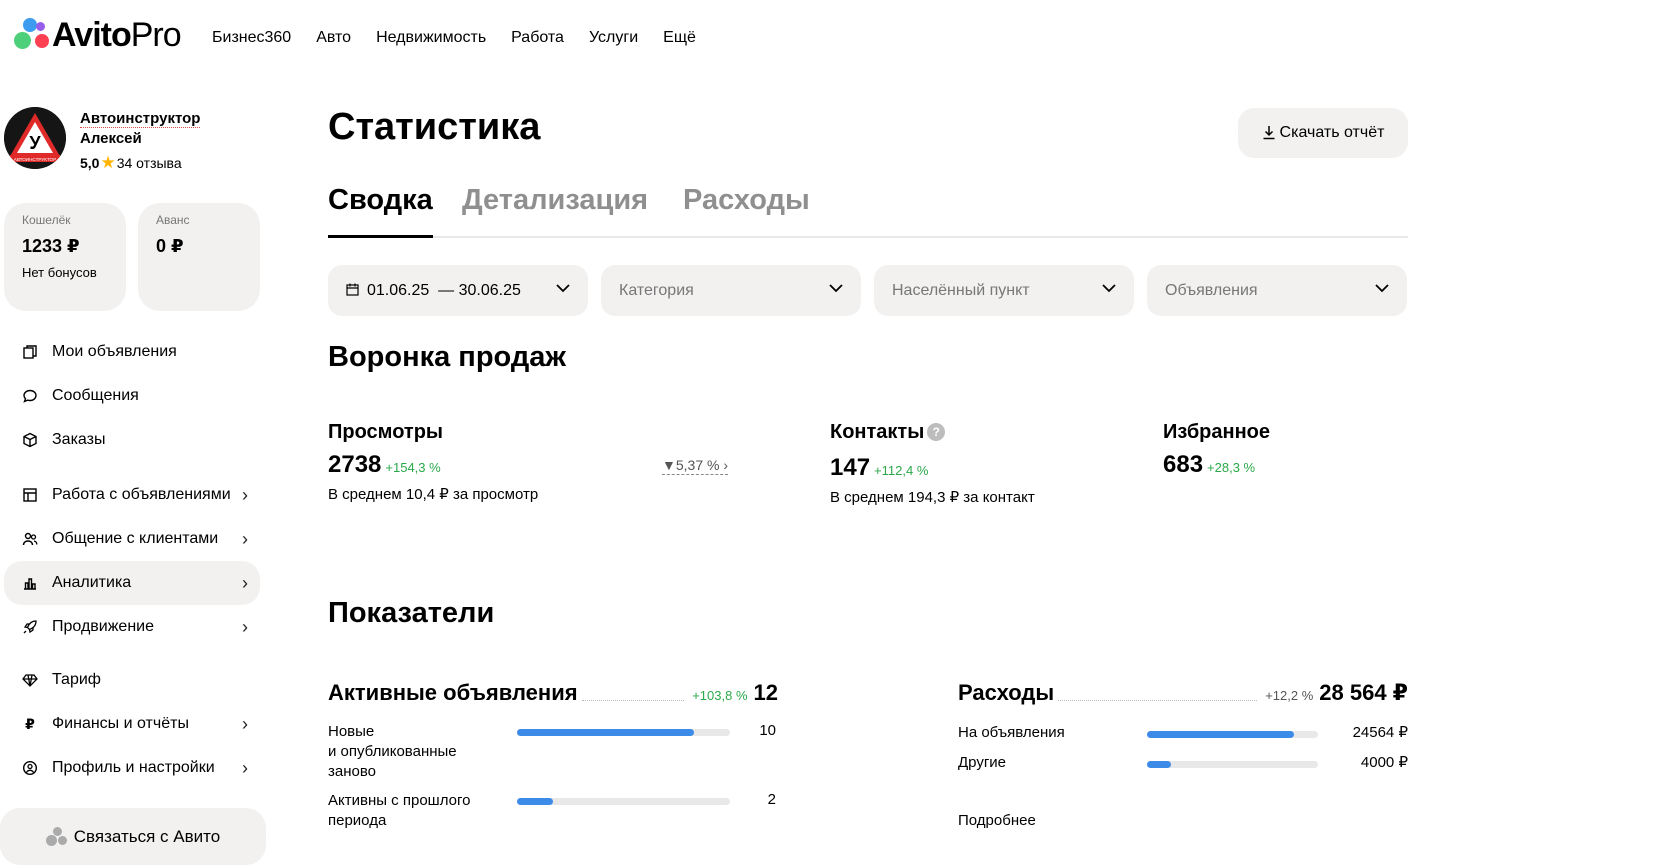 The image size is (1680, 865). What do you see at coordinates (434, 127) in the screenshot?
I see `page-title: Статистика` at bounding box center [434, 127].